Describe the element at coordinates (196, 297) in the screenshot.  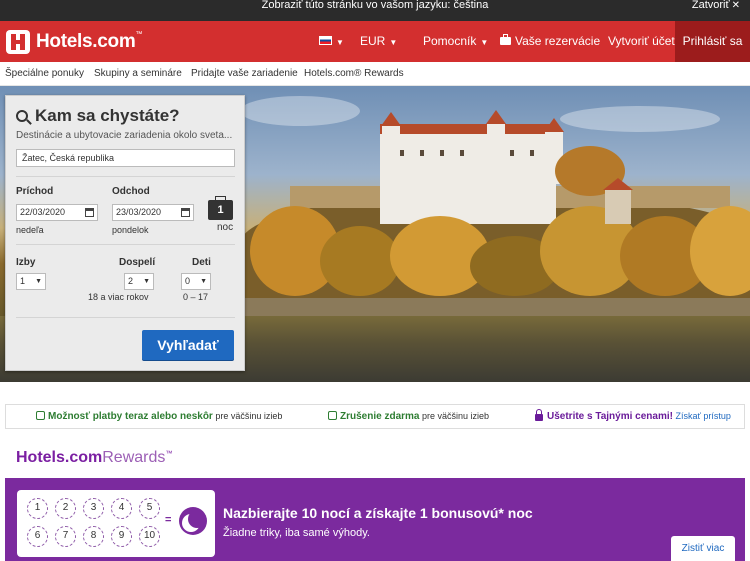
I see `children-hint: 0 – 17` at that location.